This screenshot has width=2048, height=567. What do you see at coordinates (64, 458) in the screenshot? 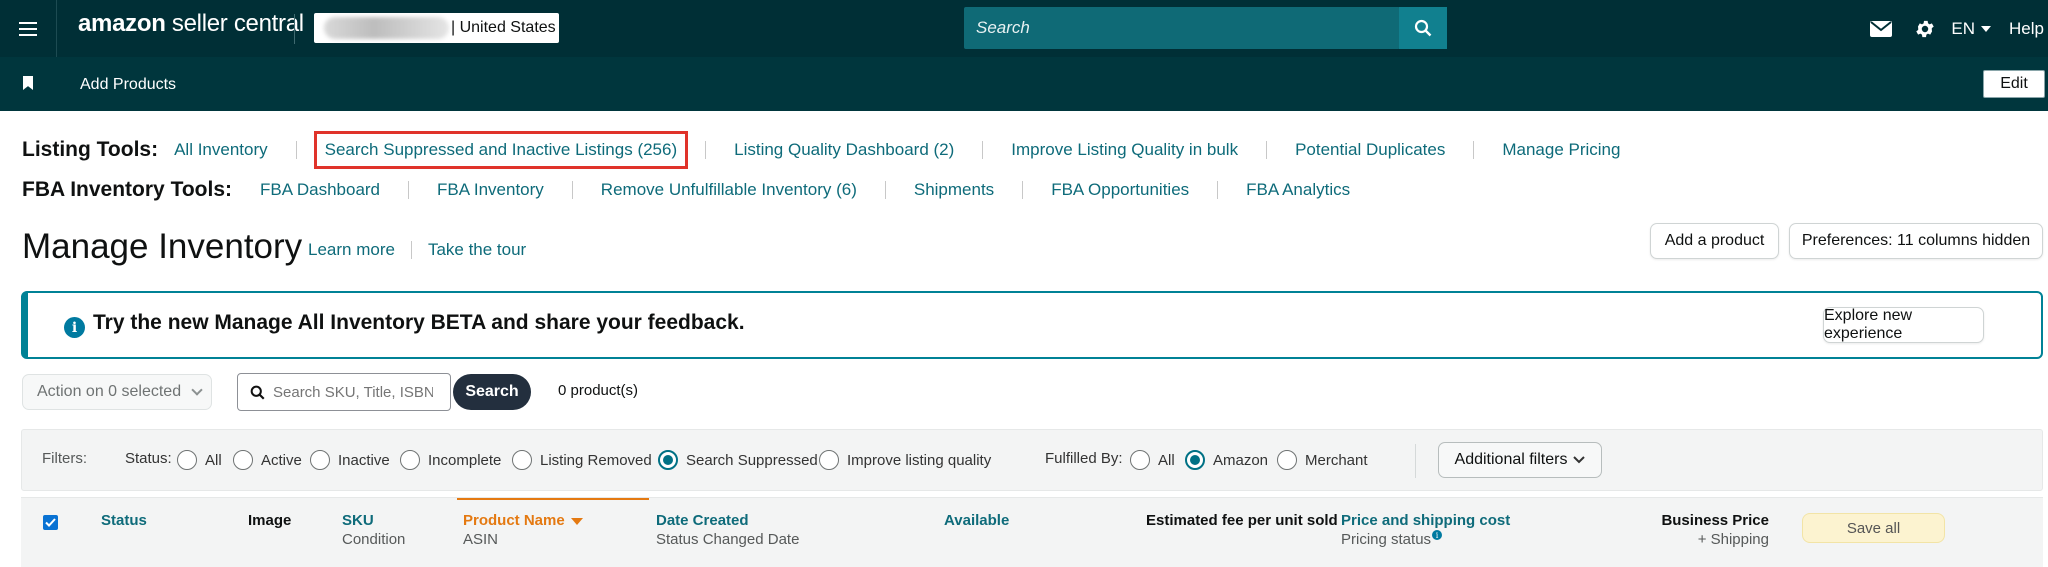
I see `filters-label: Filters:` at bounding box center [64, 458].